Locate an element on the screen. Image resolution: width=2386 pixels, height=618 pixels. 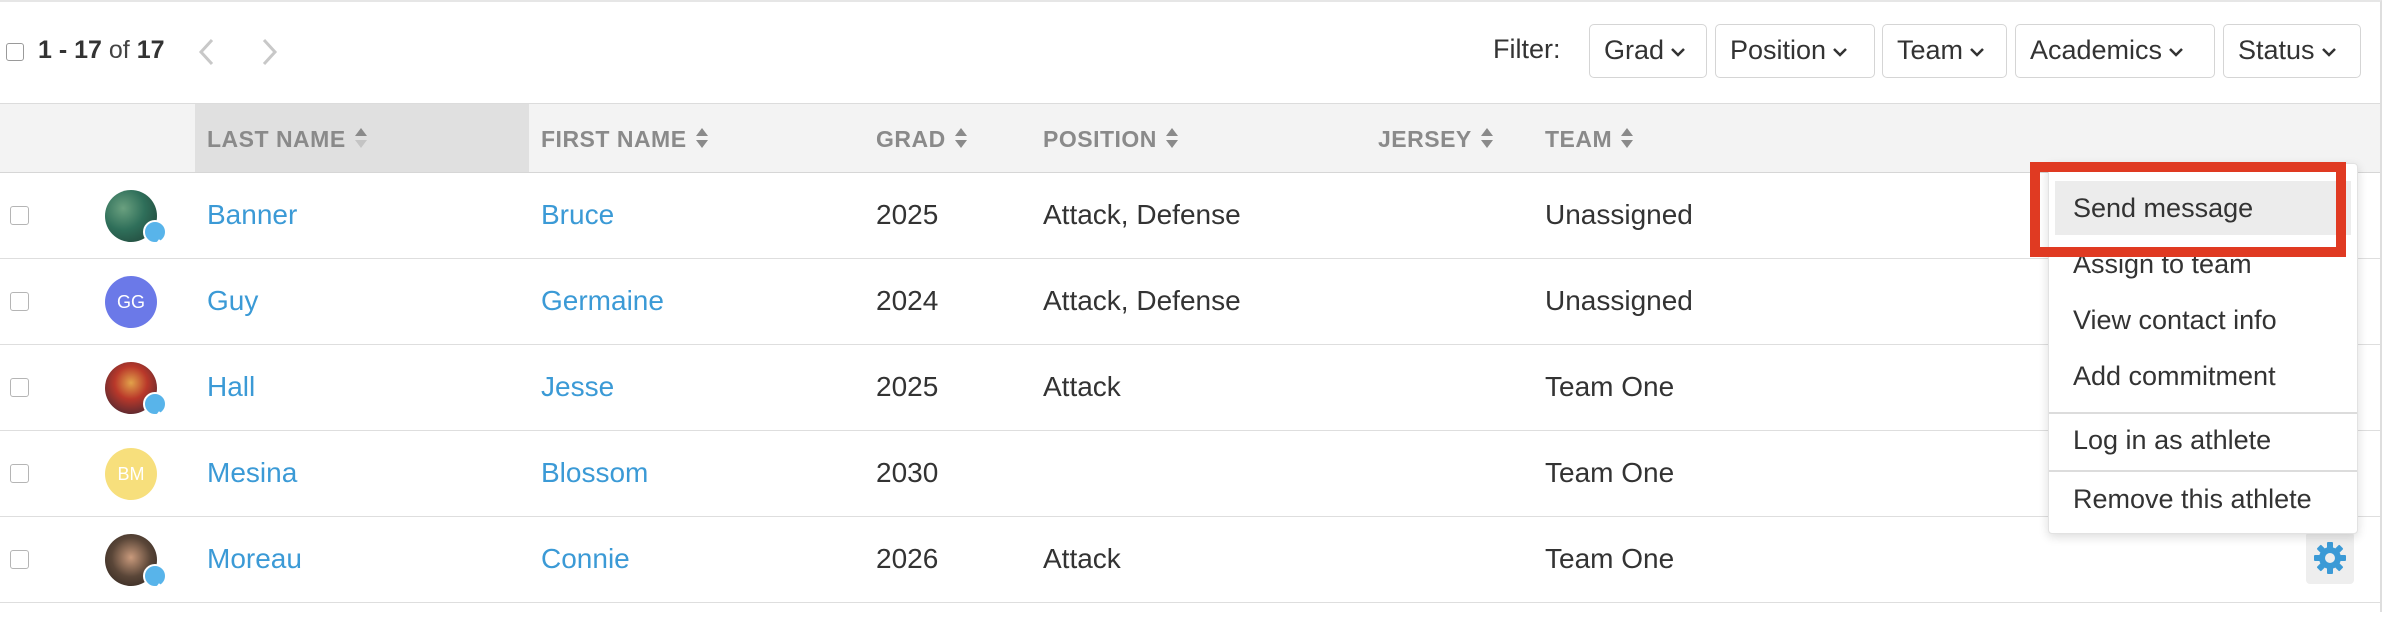
last-name-link: Moreau is located at coordinates (254, 559).